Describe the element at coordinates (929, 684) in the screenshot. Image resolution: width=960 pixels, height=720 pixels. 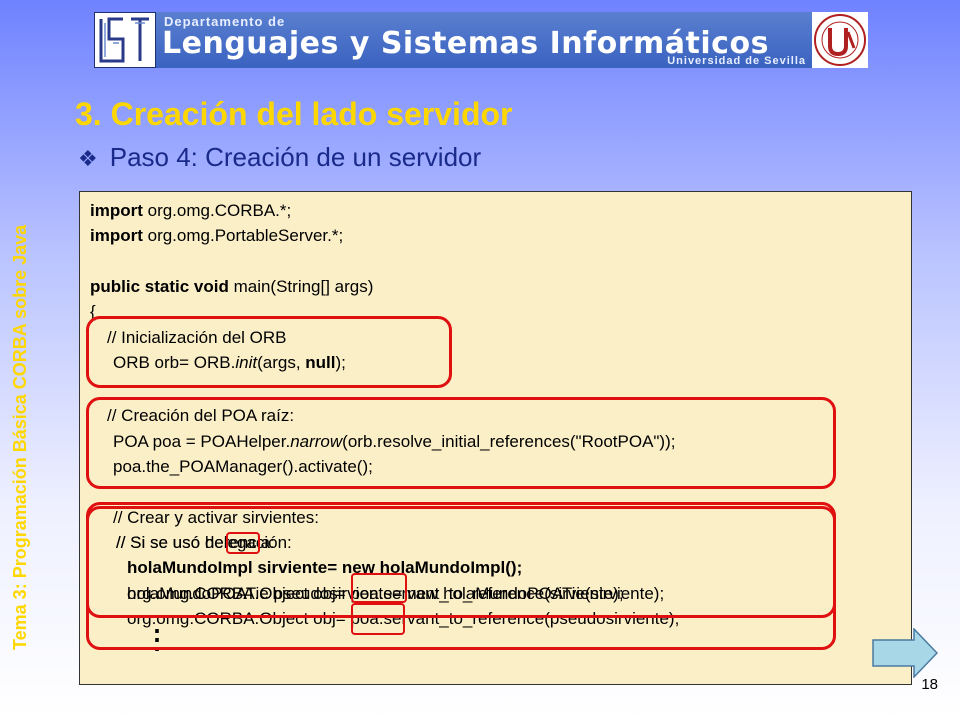
I see `page-number: 18` at that location.